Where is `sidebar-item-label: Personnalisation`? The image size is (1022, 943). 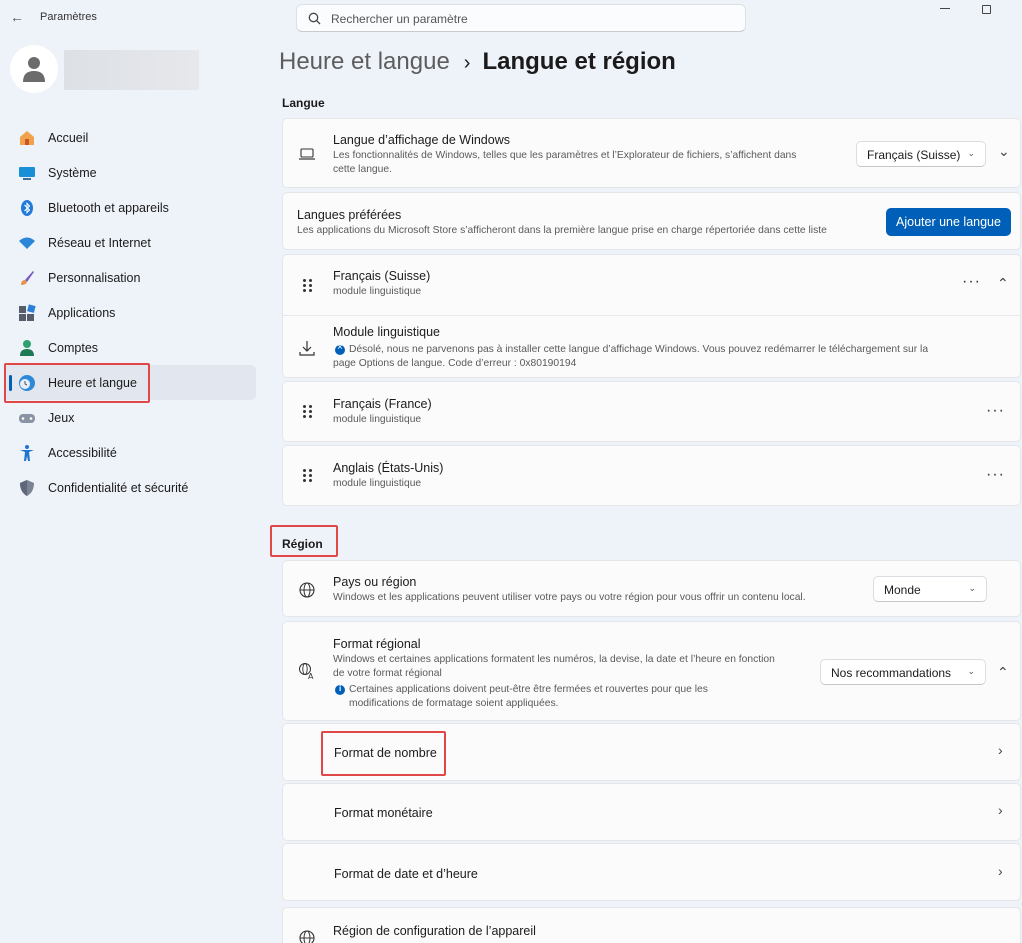 sidebar-item-label: Personnalisation is located at coordinates (94, 278).